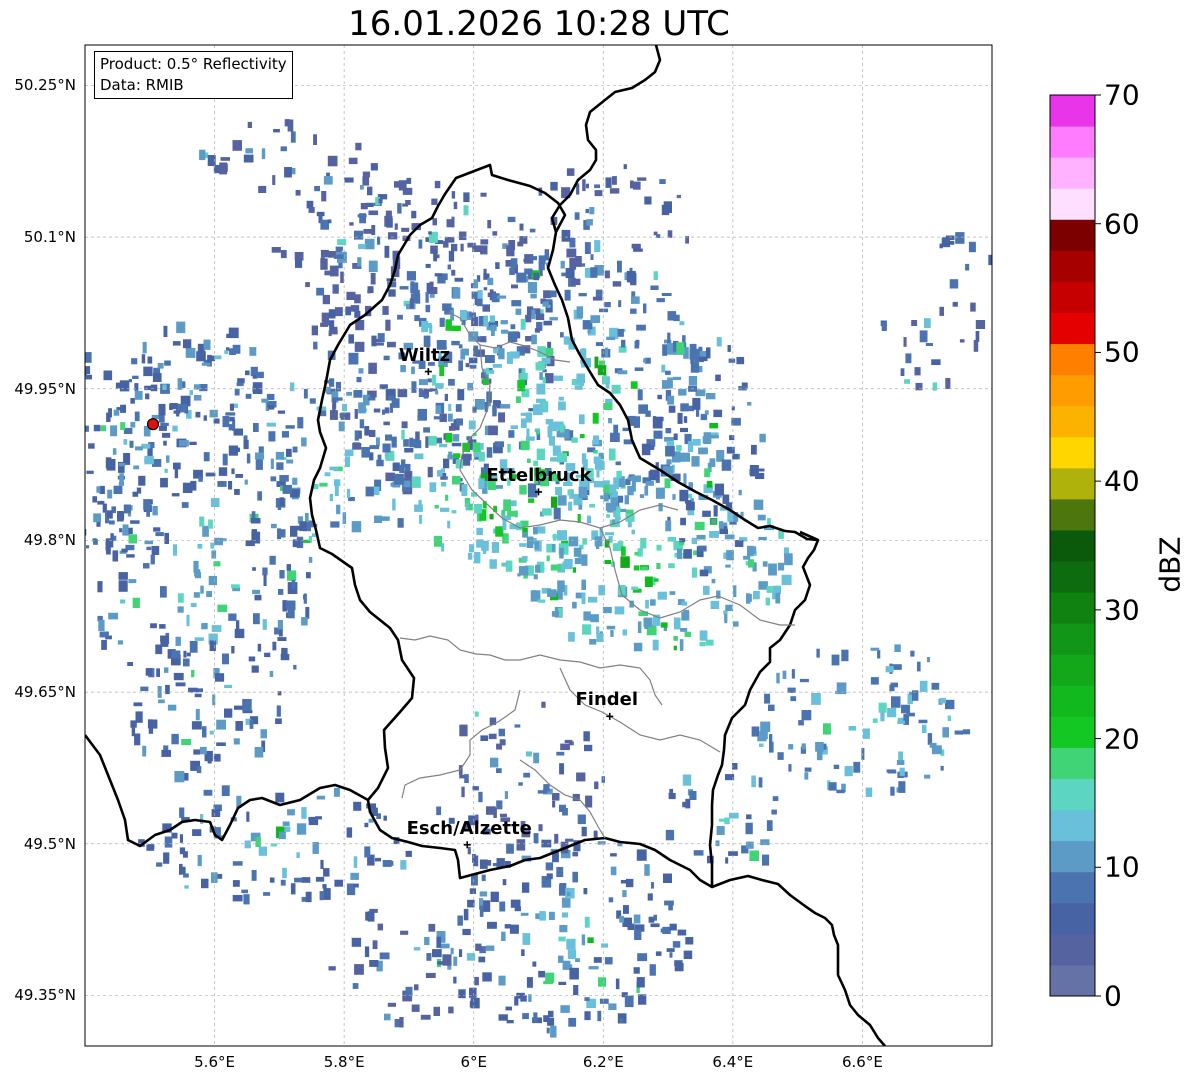  Describe the element at coordinates (1072, 639) in the screenshot. I see `colorbar-swatch` at that location.